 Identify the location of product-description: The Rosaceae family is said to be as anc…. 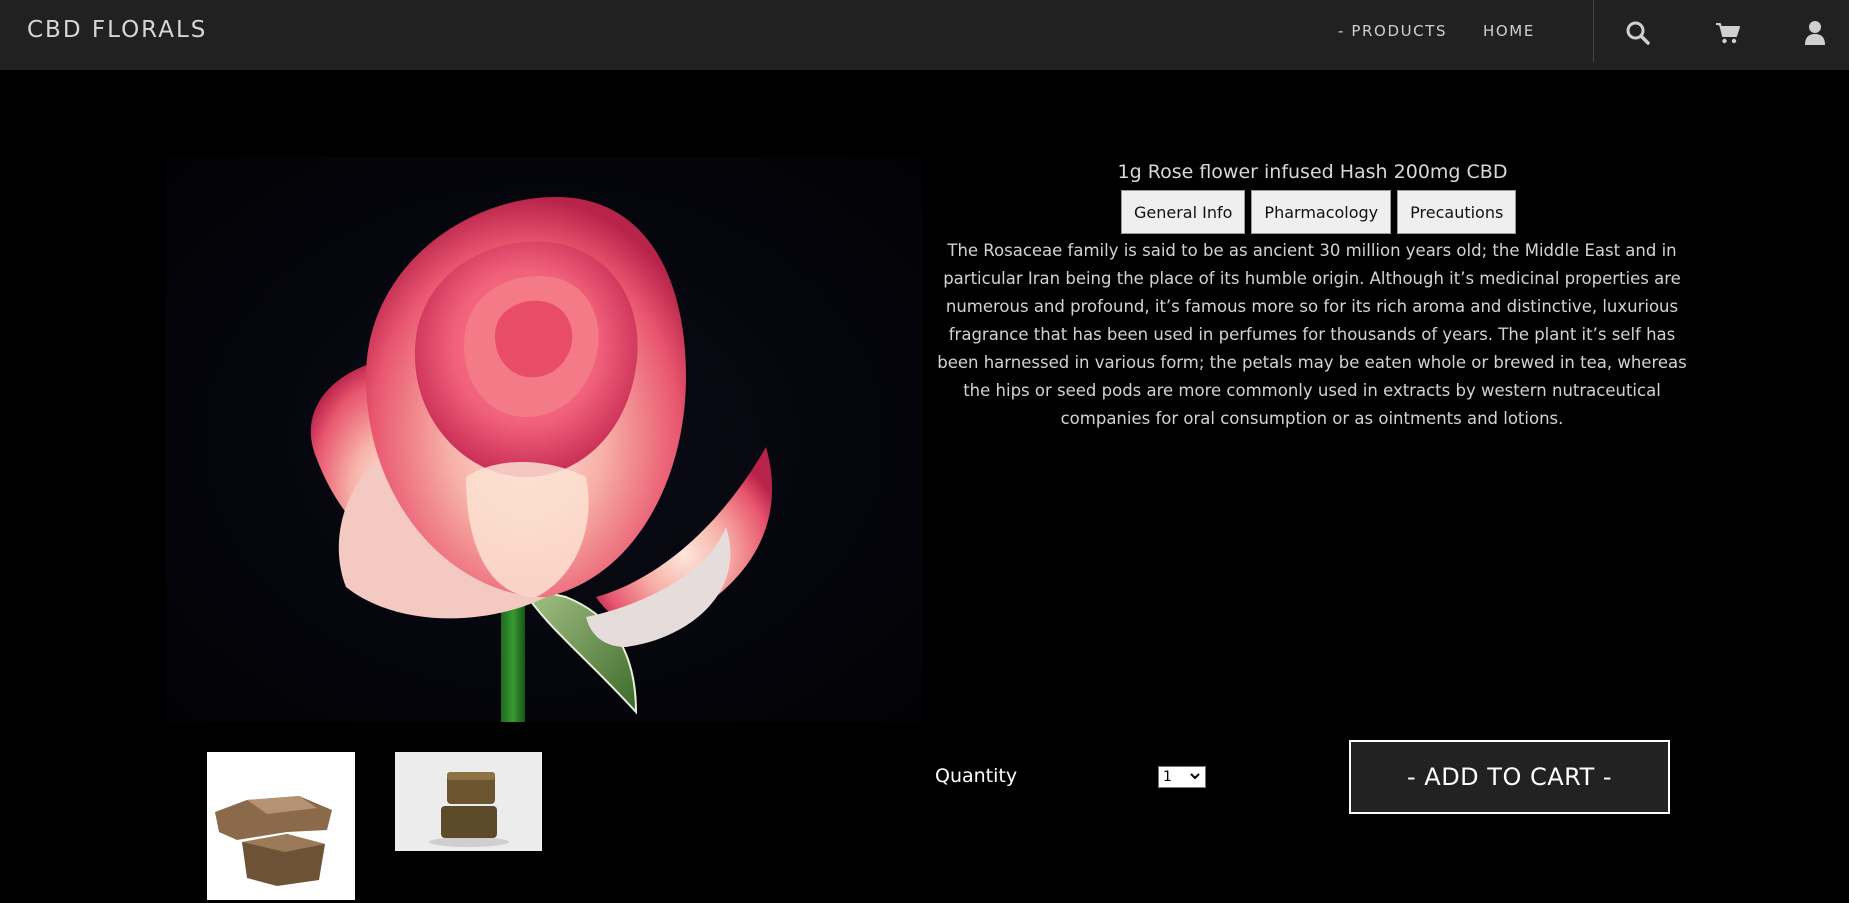
(1312, 334).